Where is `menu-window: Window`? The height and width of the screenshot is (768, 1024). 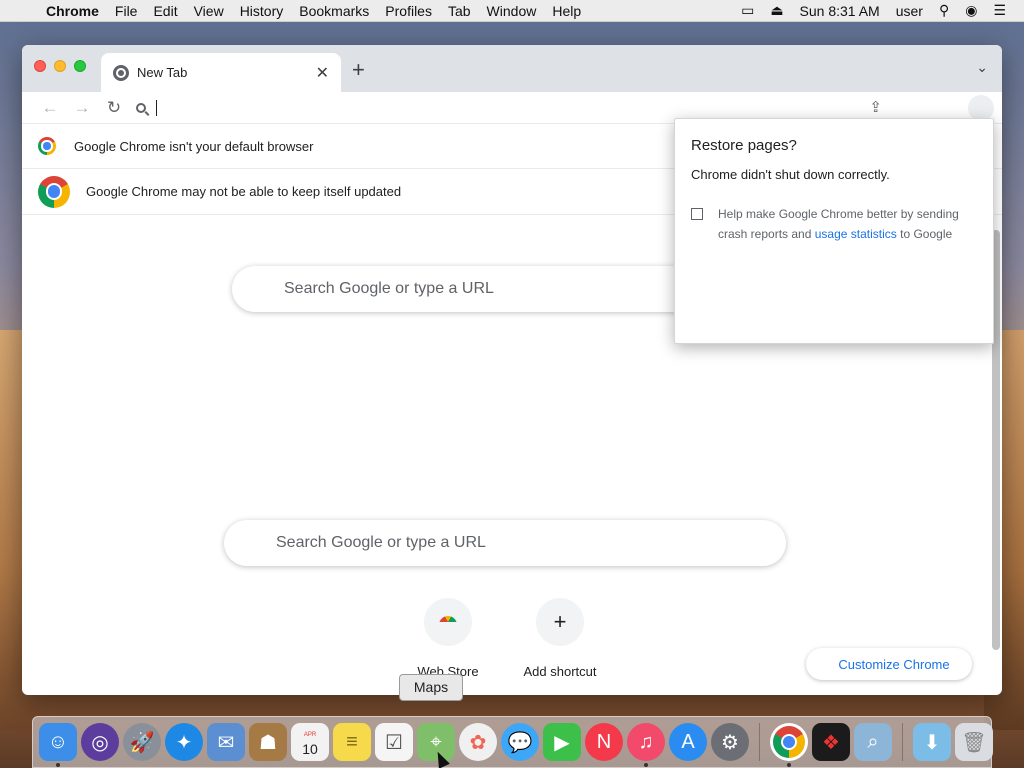 menu-window: Window is located at coordinates (512, 11).